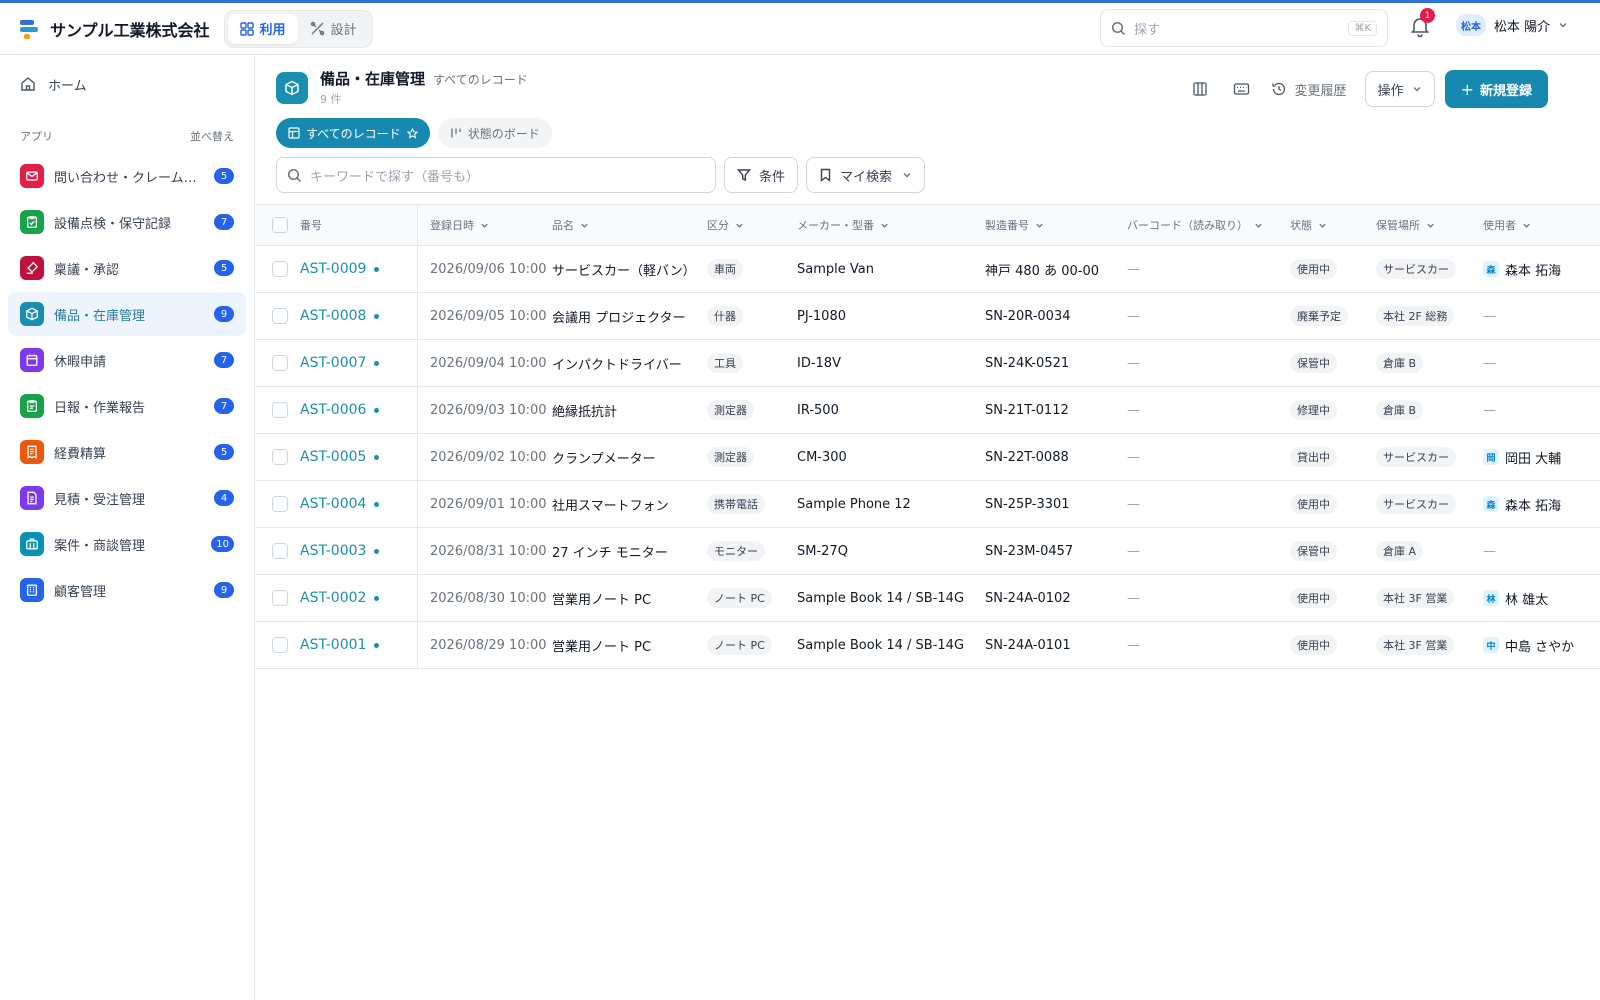  What do you see at coordinates (1533, 459) in the screenshot?
I see `cell-user: 岡田 大輔` at bounding box center [1533, 459].